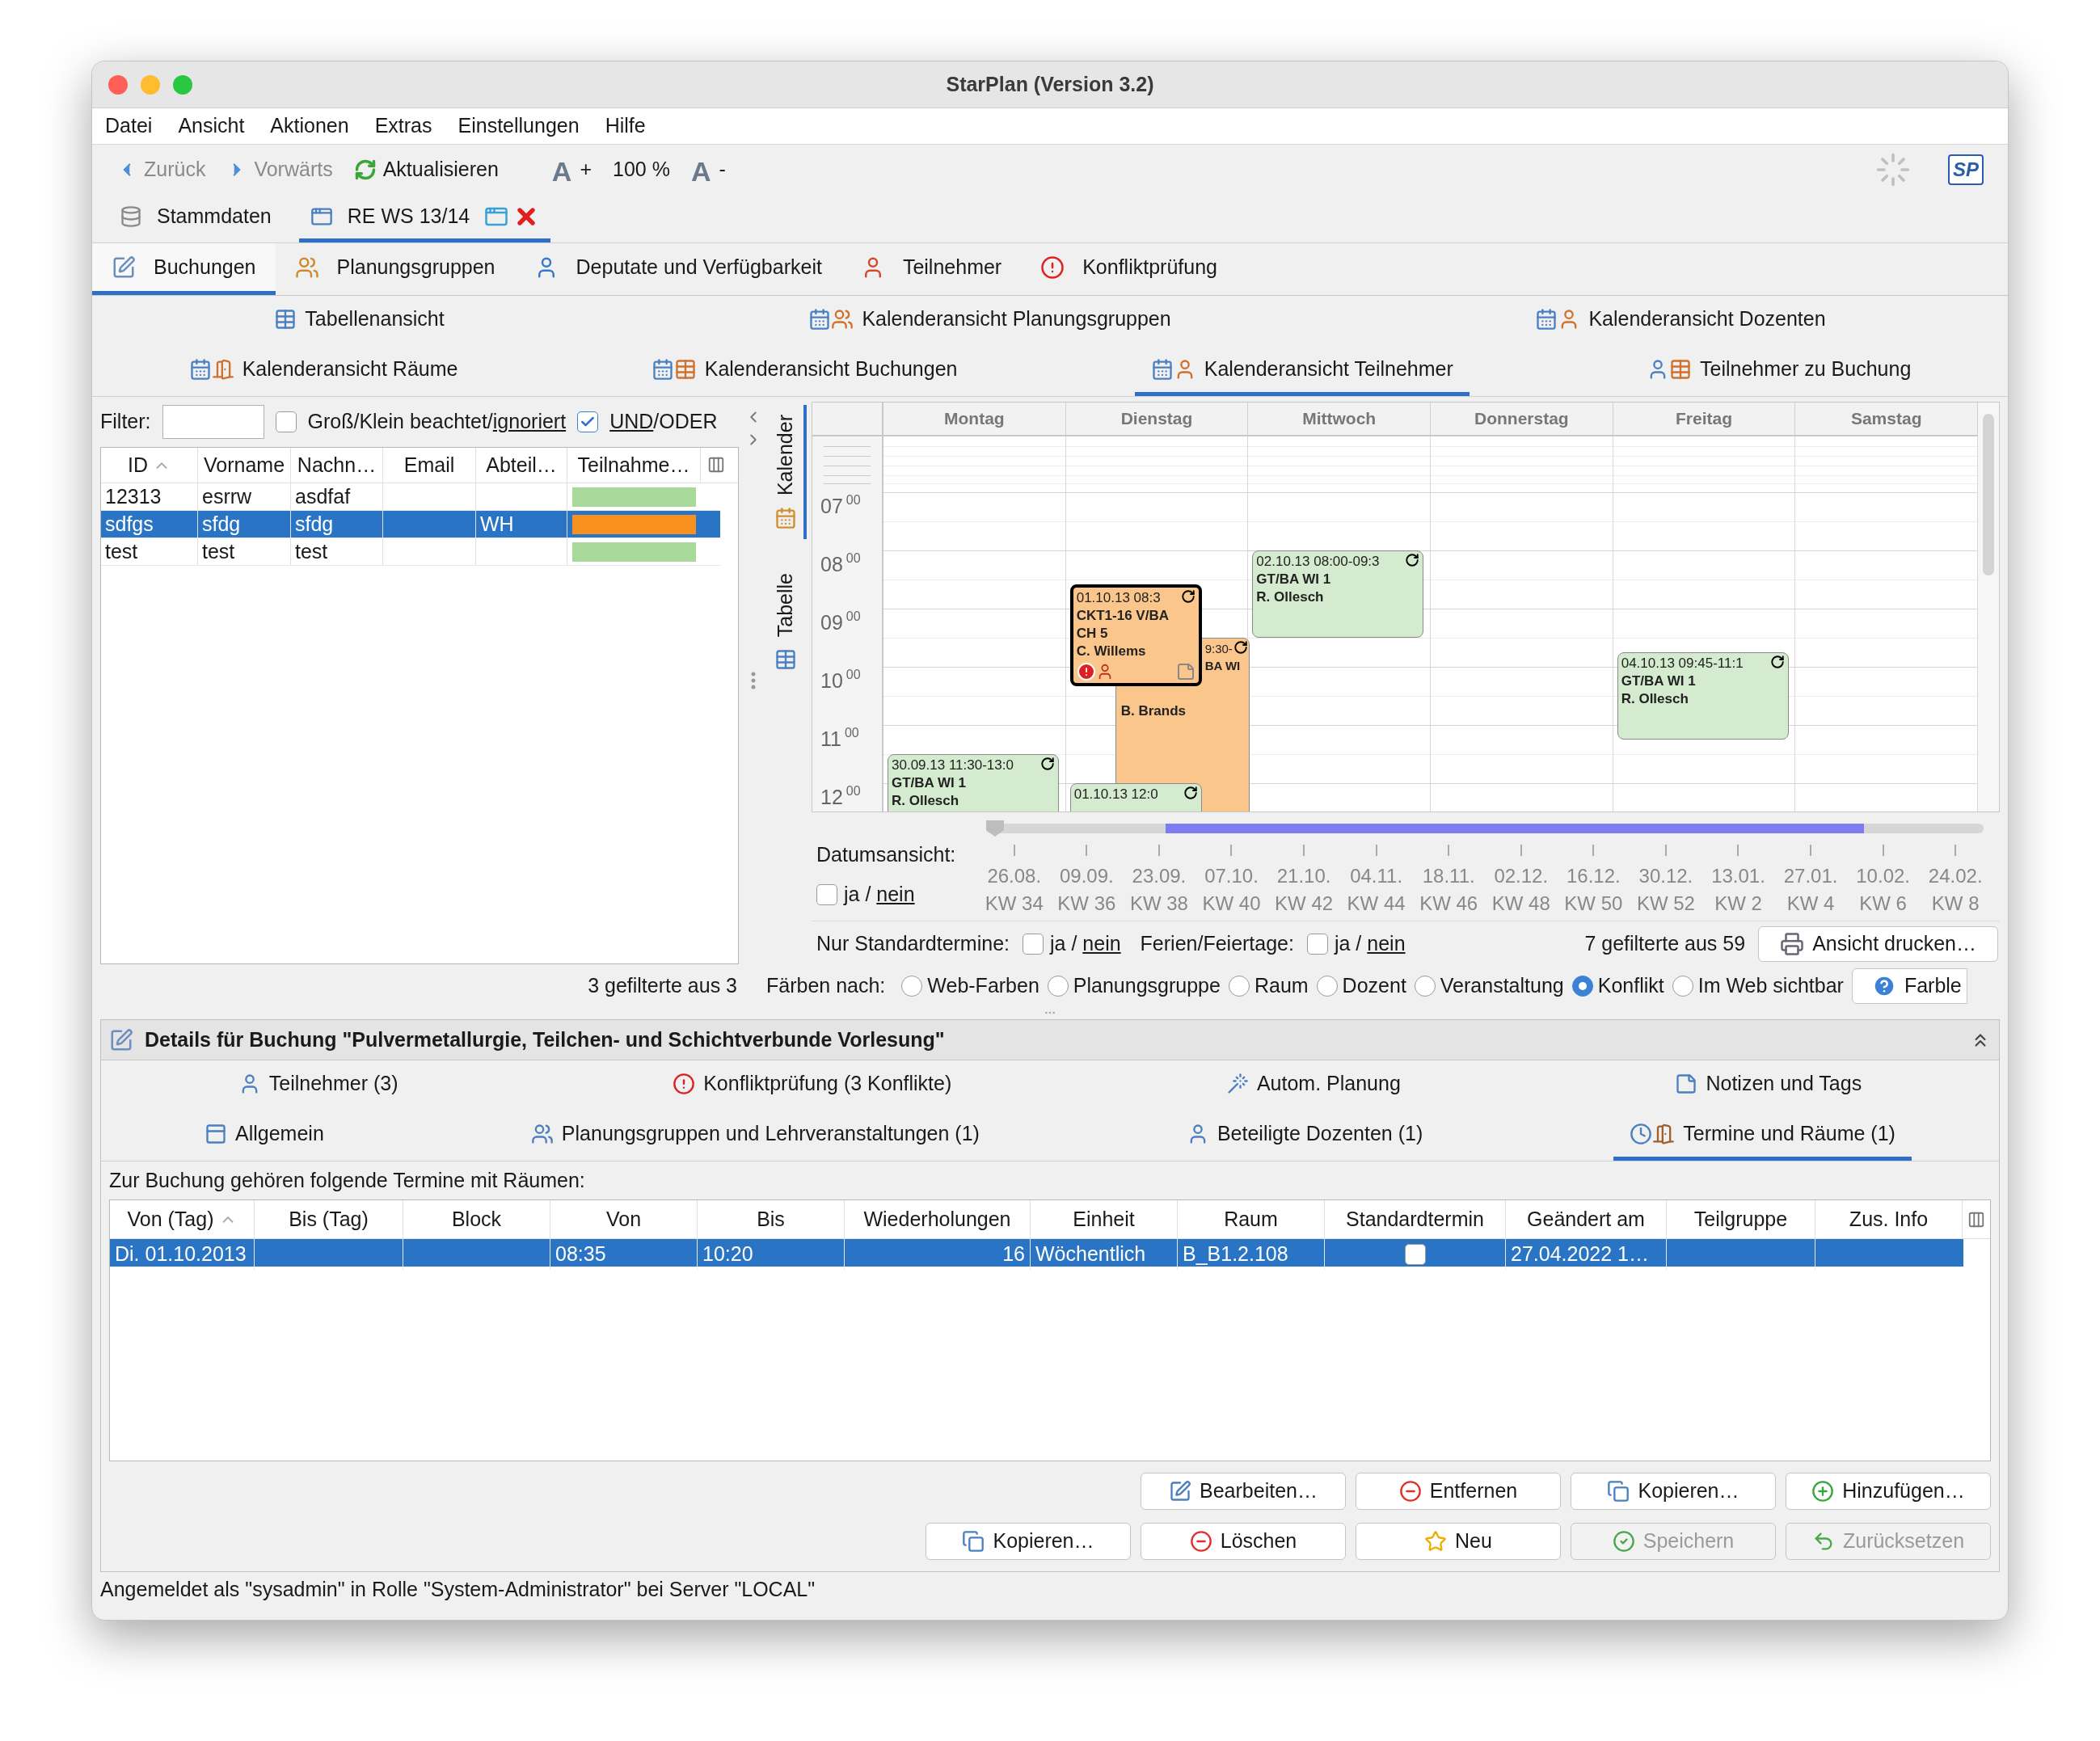 Image resolution: width=2100 pixels, height=1741 pixels. What do you see at coordinates (1779, 371) in the screenshot?
I see `view-tab: Teilnehmer zu Buchung` at bounding box center [1779, 371].